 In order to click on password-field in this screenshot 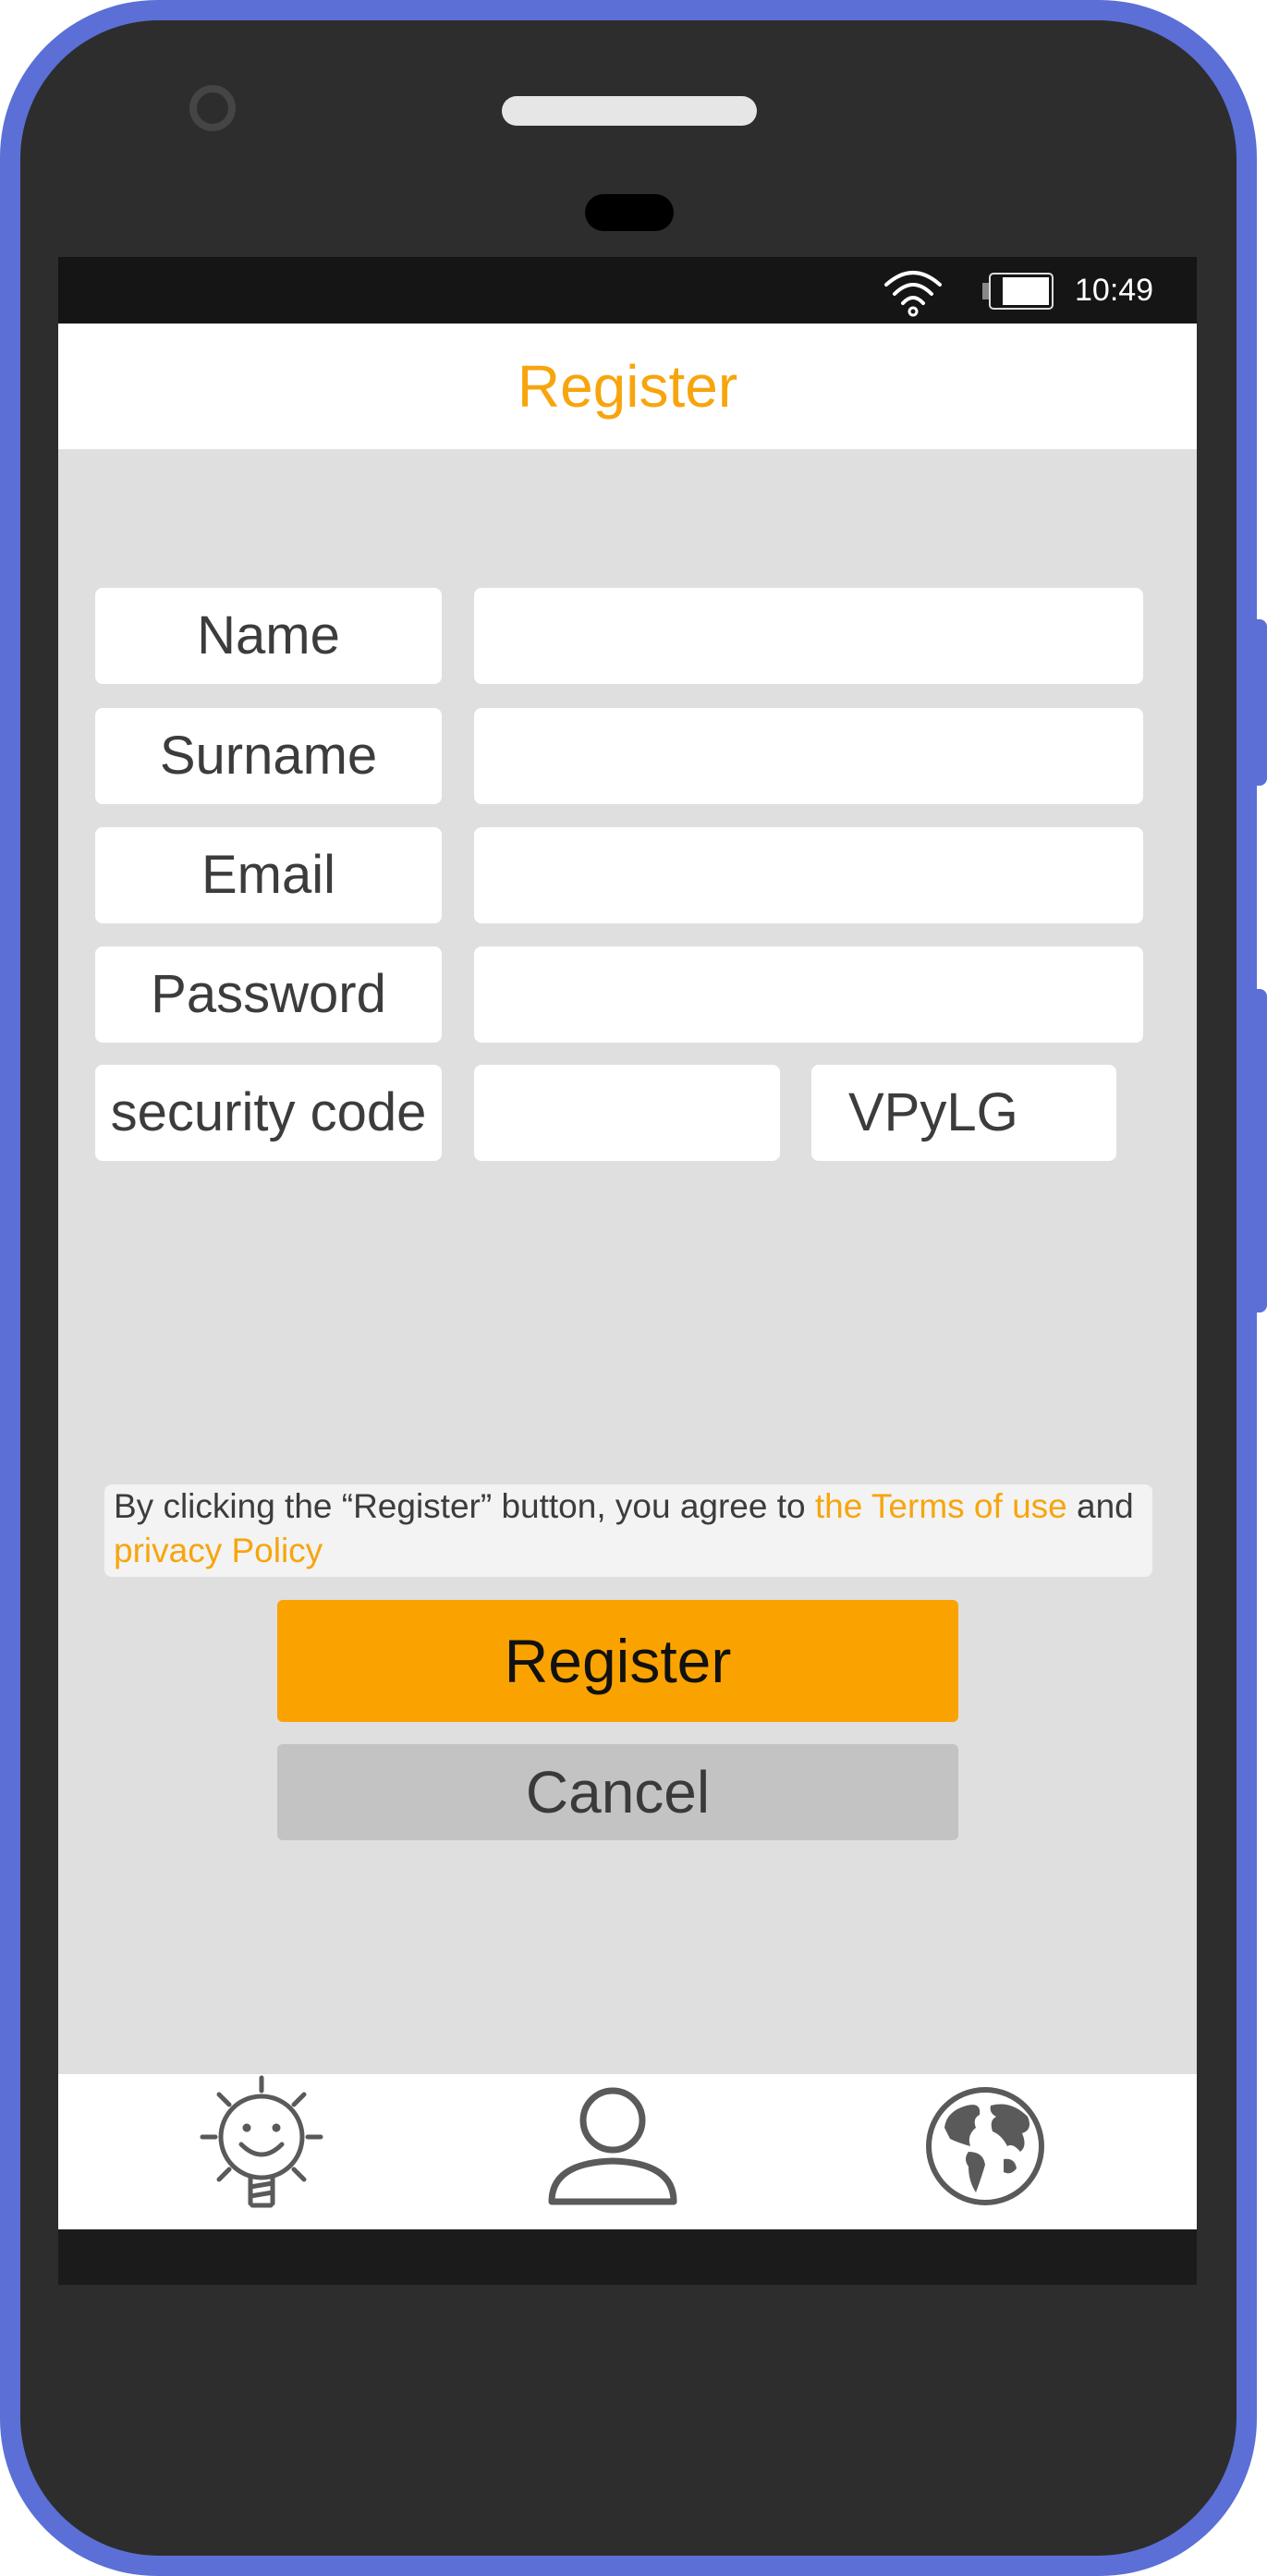, I will do `click(808, 994)`.